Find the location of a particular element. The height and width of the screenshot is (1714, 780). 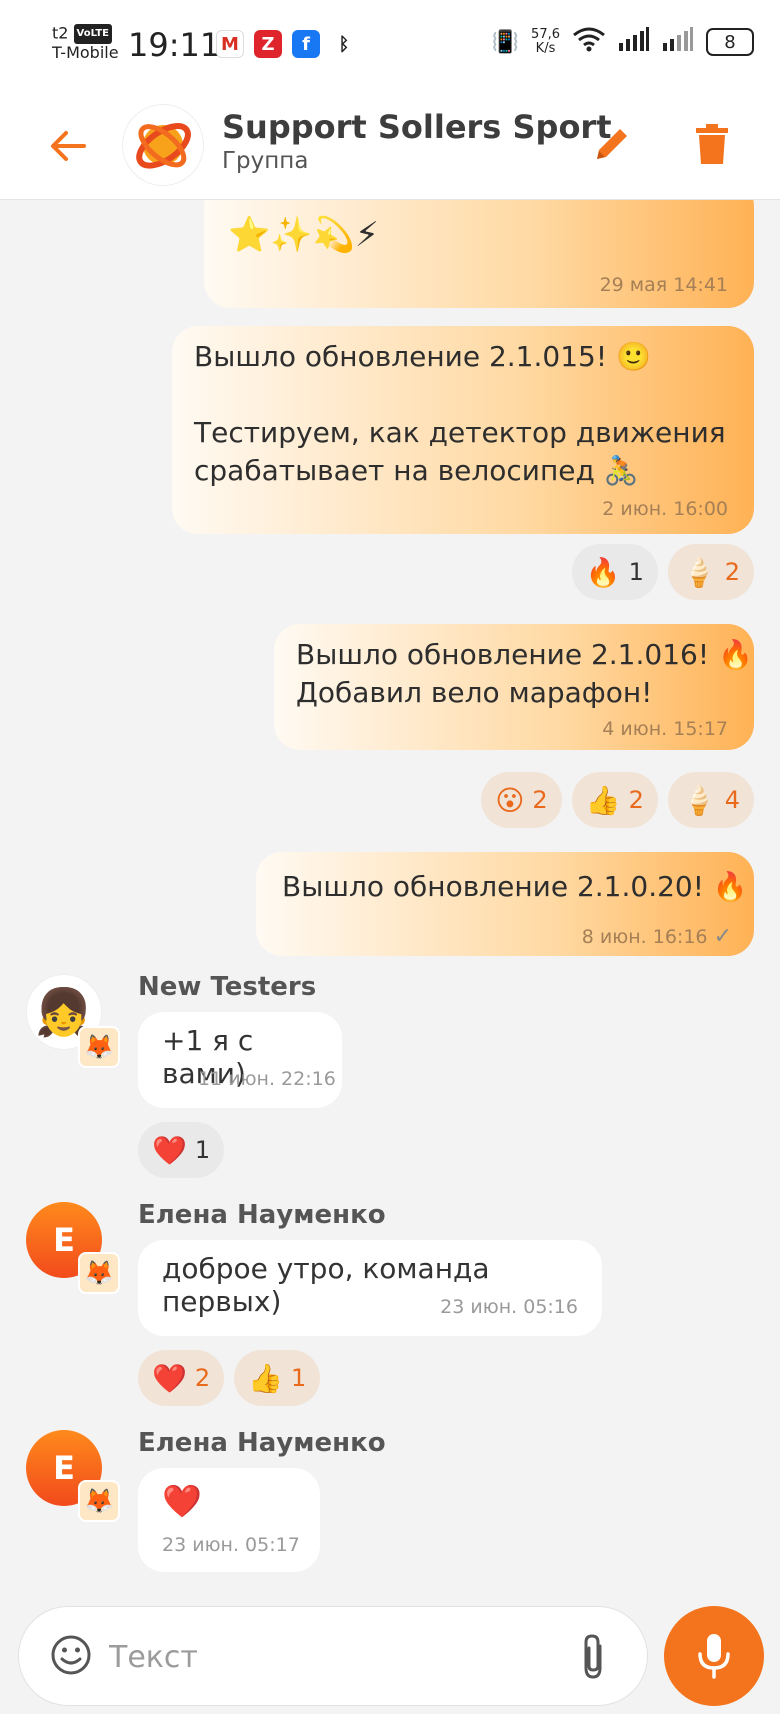

group-subtitle: Группа is located at coordinates (265, 161).